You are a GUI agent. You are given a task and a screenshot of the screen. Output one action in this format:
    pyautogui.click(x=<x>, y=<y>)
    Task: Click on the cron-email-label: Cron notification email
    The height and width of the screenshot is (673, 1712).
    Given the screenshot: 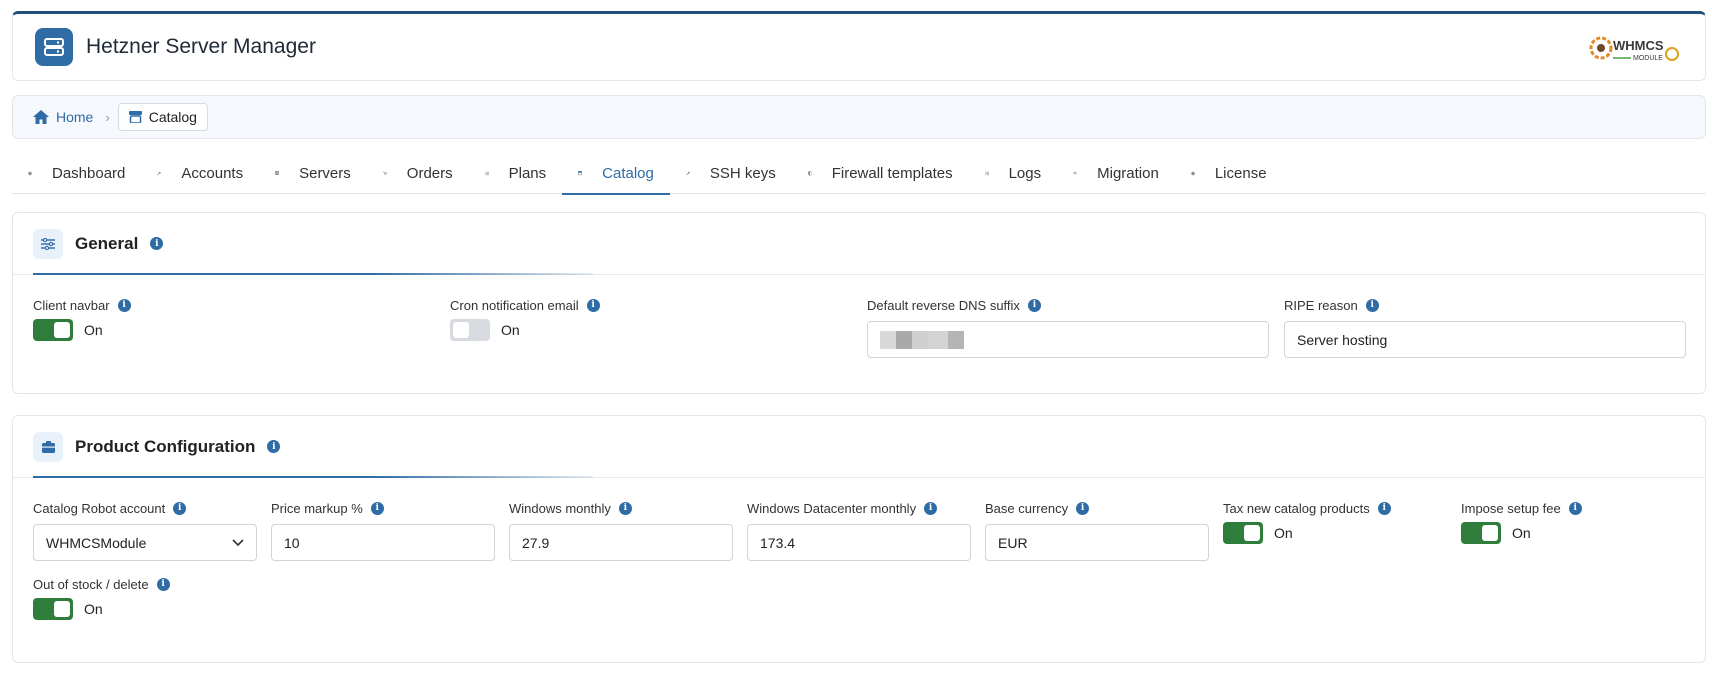 What is the action you would take?
    pyautogui.click(x=514, y=305)
    